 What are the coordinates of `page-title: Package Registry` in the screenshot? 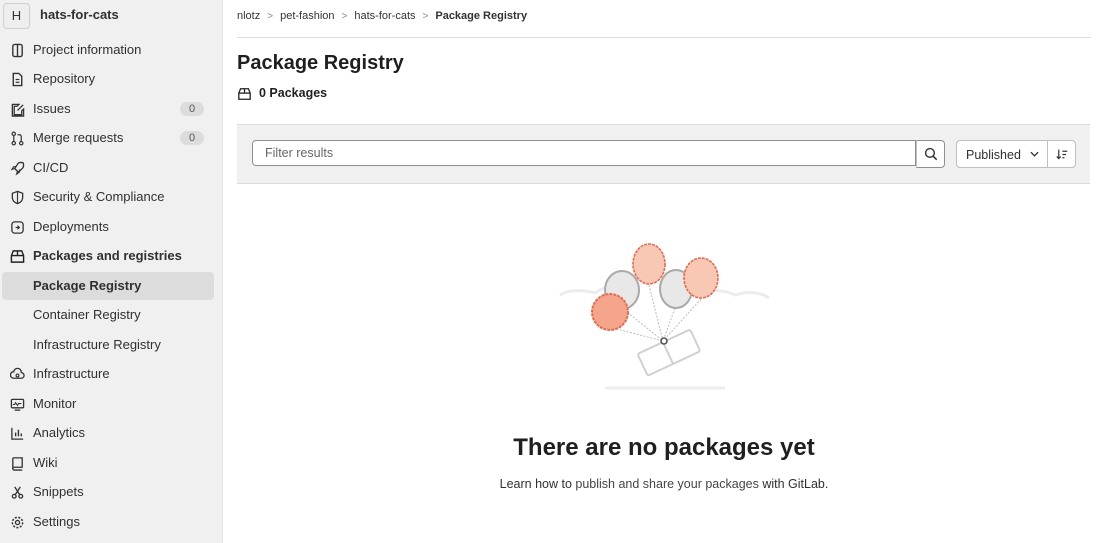 It's located at (320, 63).